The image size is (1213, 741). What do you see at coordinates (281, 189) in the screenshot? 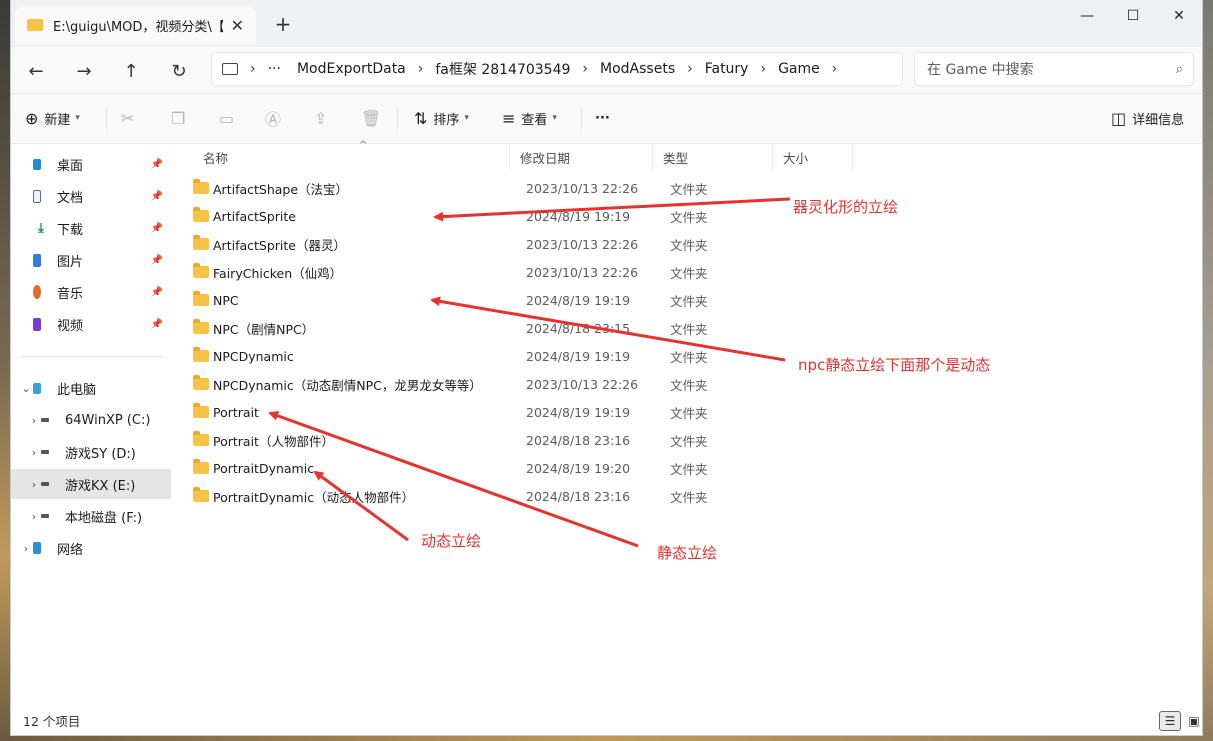
I see `file-name: ArtifactShape（法宝）` at bounding box center [281, 189].